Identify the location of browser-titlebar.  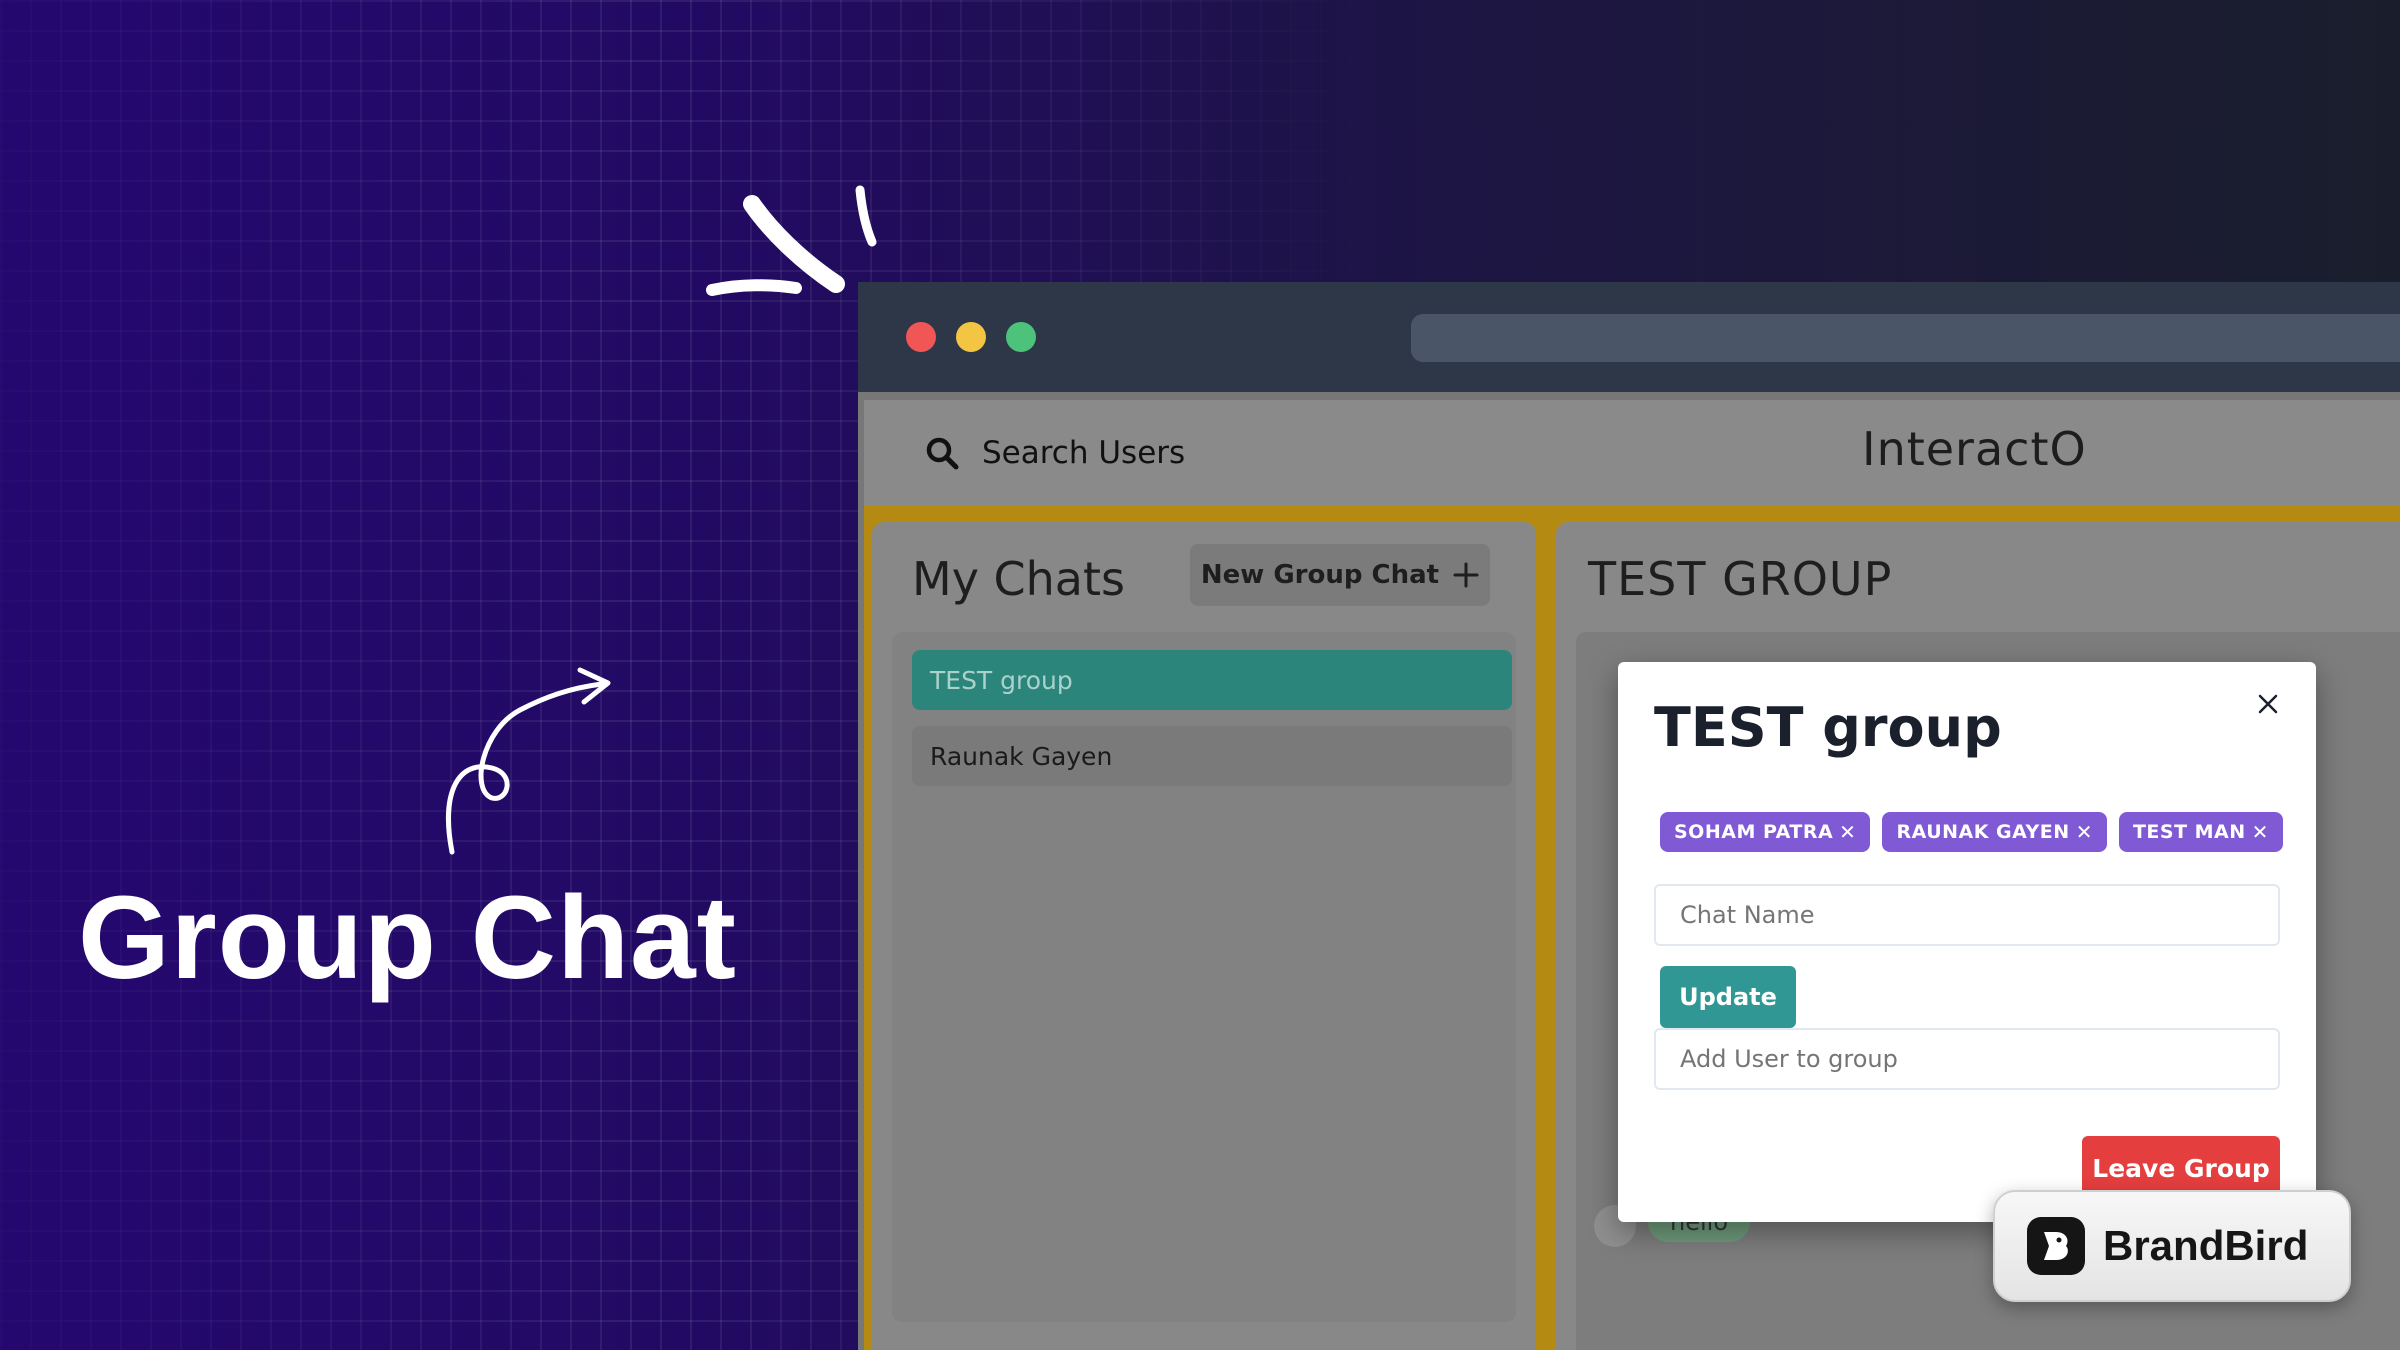
(1629, 337).